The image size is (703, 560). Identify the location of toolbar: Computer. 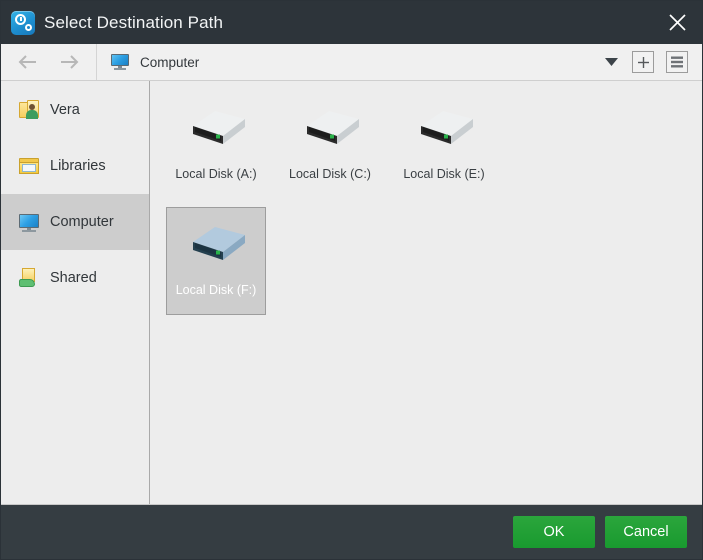
(351, 62).